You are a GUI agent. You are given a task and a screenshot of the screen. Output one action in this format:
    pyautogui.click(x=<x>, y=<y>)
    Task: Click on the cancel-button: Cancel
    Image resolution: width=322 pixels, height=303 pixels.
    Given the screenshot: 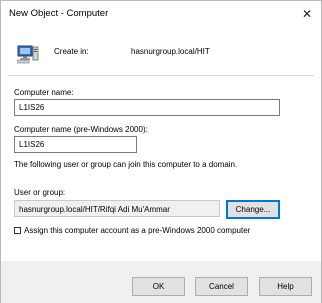 What is the action you would take?
    pyautogui.click(x=221, y=286)
    